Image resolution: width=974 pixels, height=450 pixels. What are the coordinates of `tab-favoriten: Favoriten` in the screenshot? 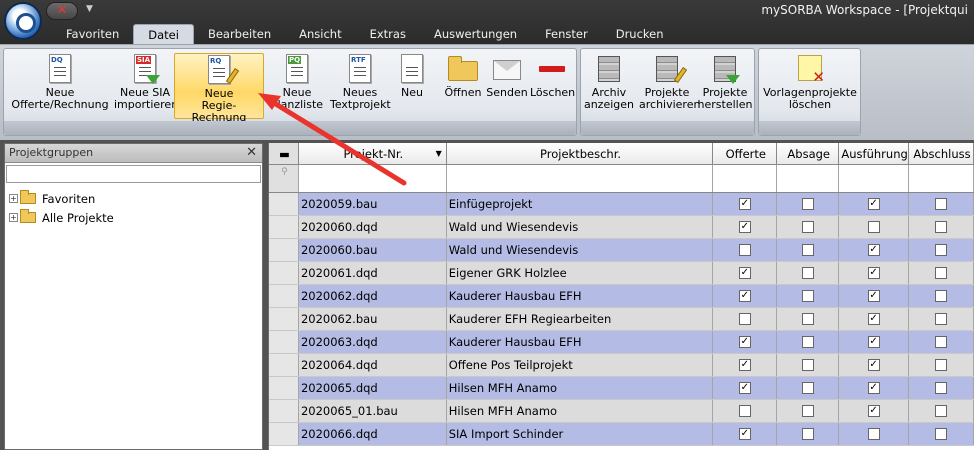 It's located at (92, 34).